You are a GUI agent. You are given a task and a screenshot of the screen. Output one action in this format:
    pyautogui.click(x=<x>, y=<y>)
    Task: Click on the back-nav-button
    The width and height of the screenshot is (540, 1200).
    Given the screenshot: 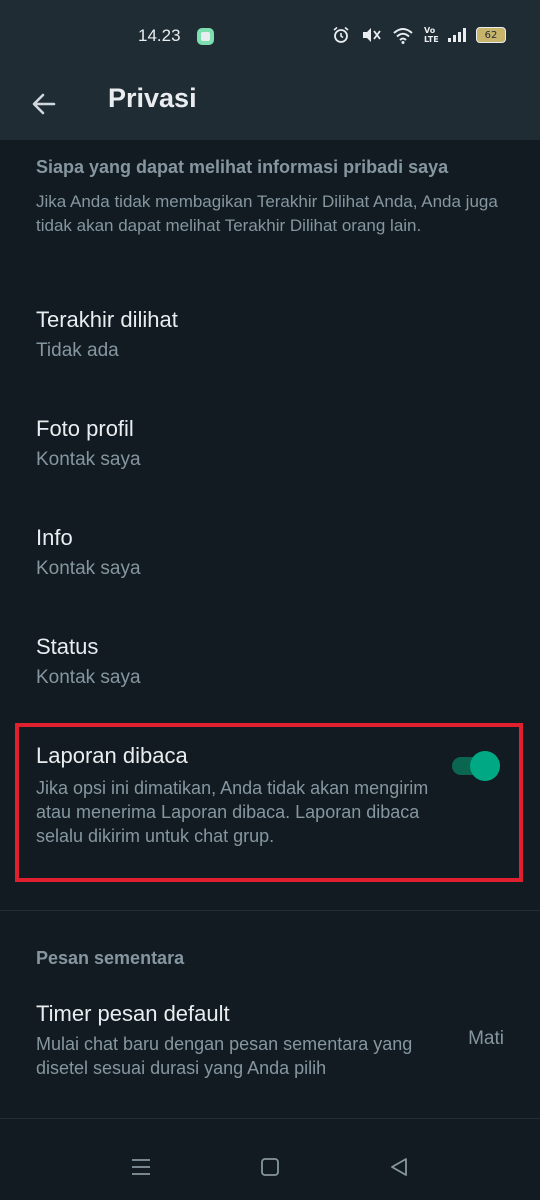 What is the action you would take?
    pyautogui.click(x=399, y=1167)
    